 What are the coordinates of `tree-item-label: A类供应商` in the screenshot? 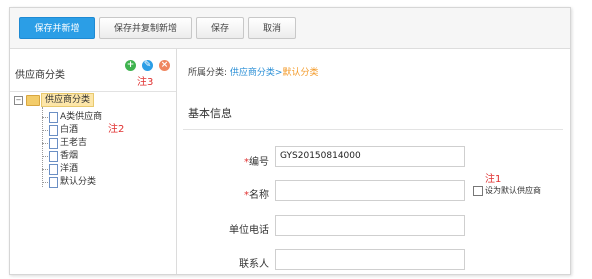 It's located at (81, 117).